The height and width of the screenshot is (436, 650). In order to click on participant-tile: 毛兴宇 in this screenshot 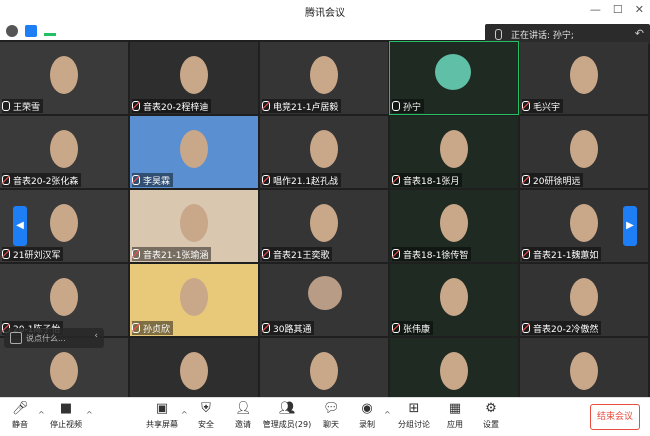, I will do `click(584, 78)`.